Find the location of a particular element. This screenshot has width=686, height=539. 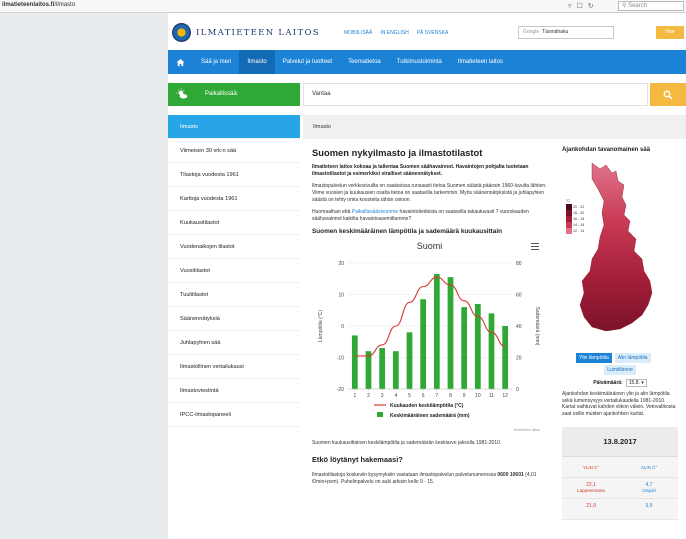

sidebar-item-maps-since-1961: Karttoja vuodesta 1961 is located at coordinates (234, 199).